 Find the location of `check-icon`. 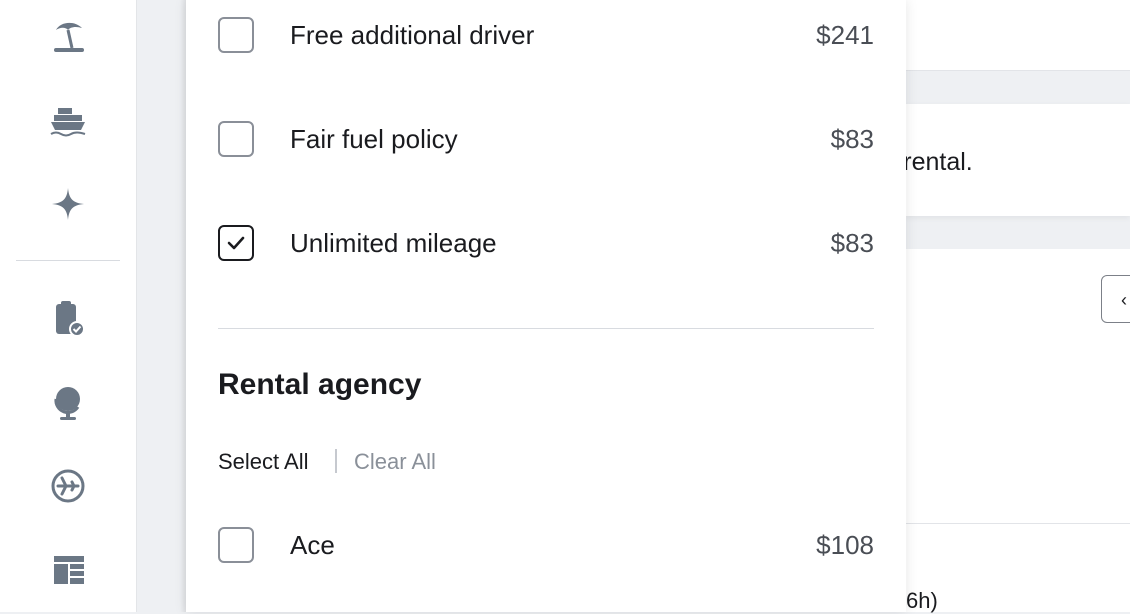

check-icon is located at coordinates (236, 243).